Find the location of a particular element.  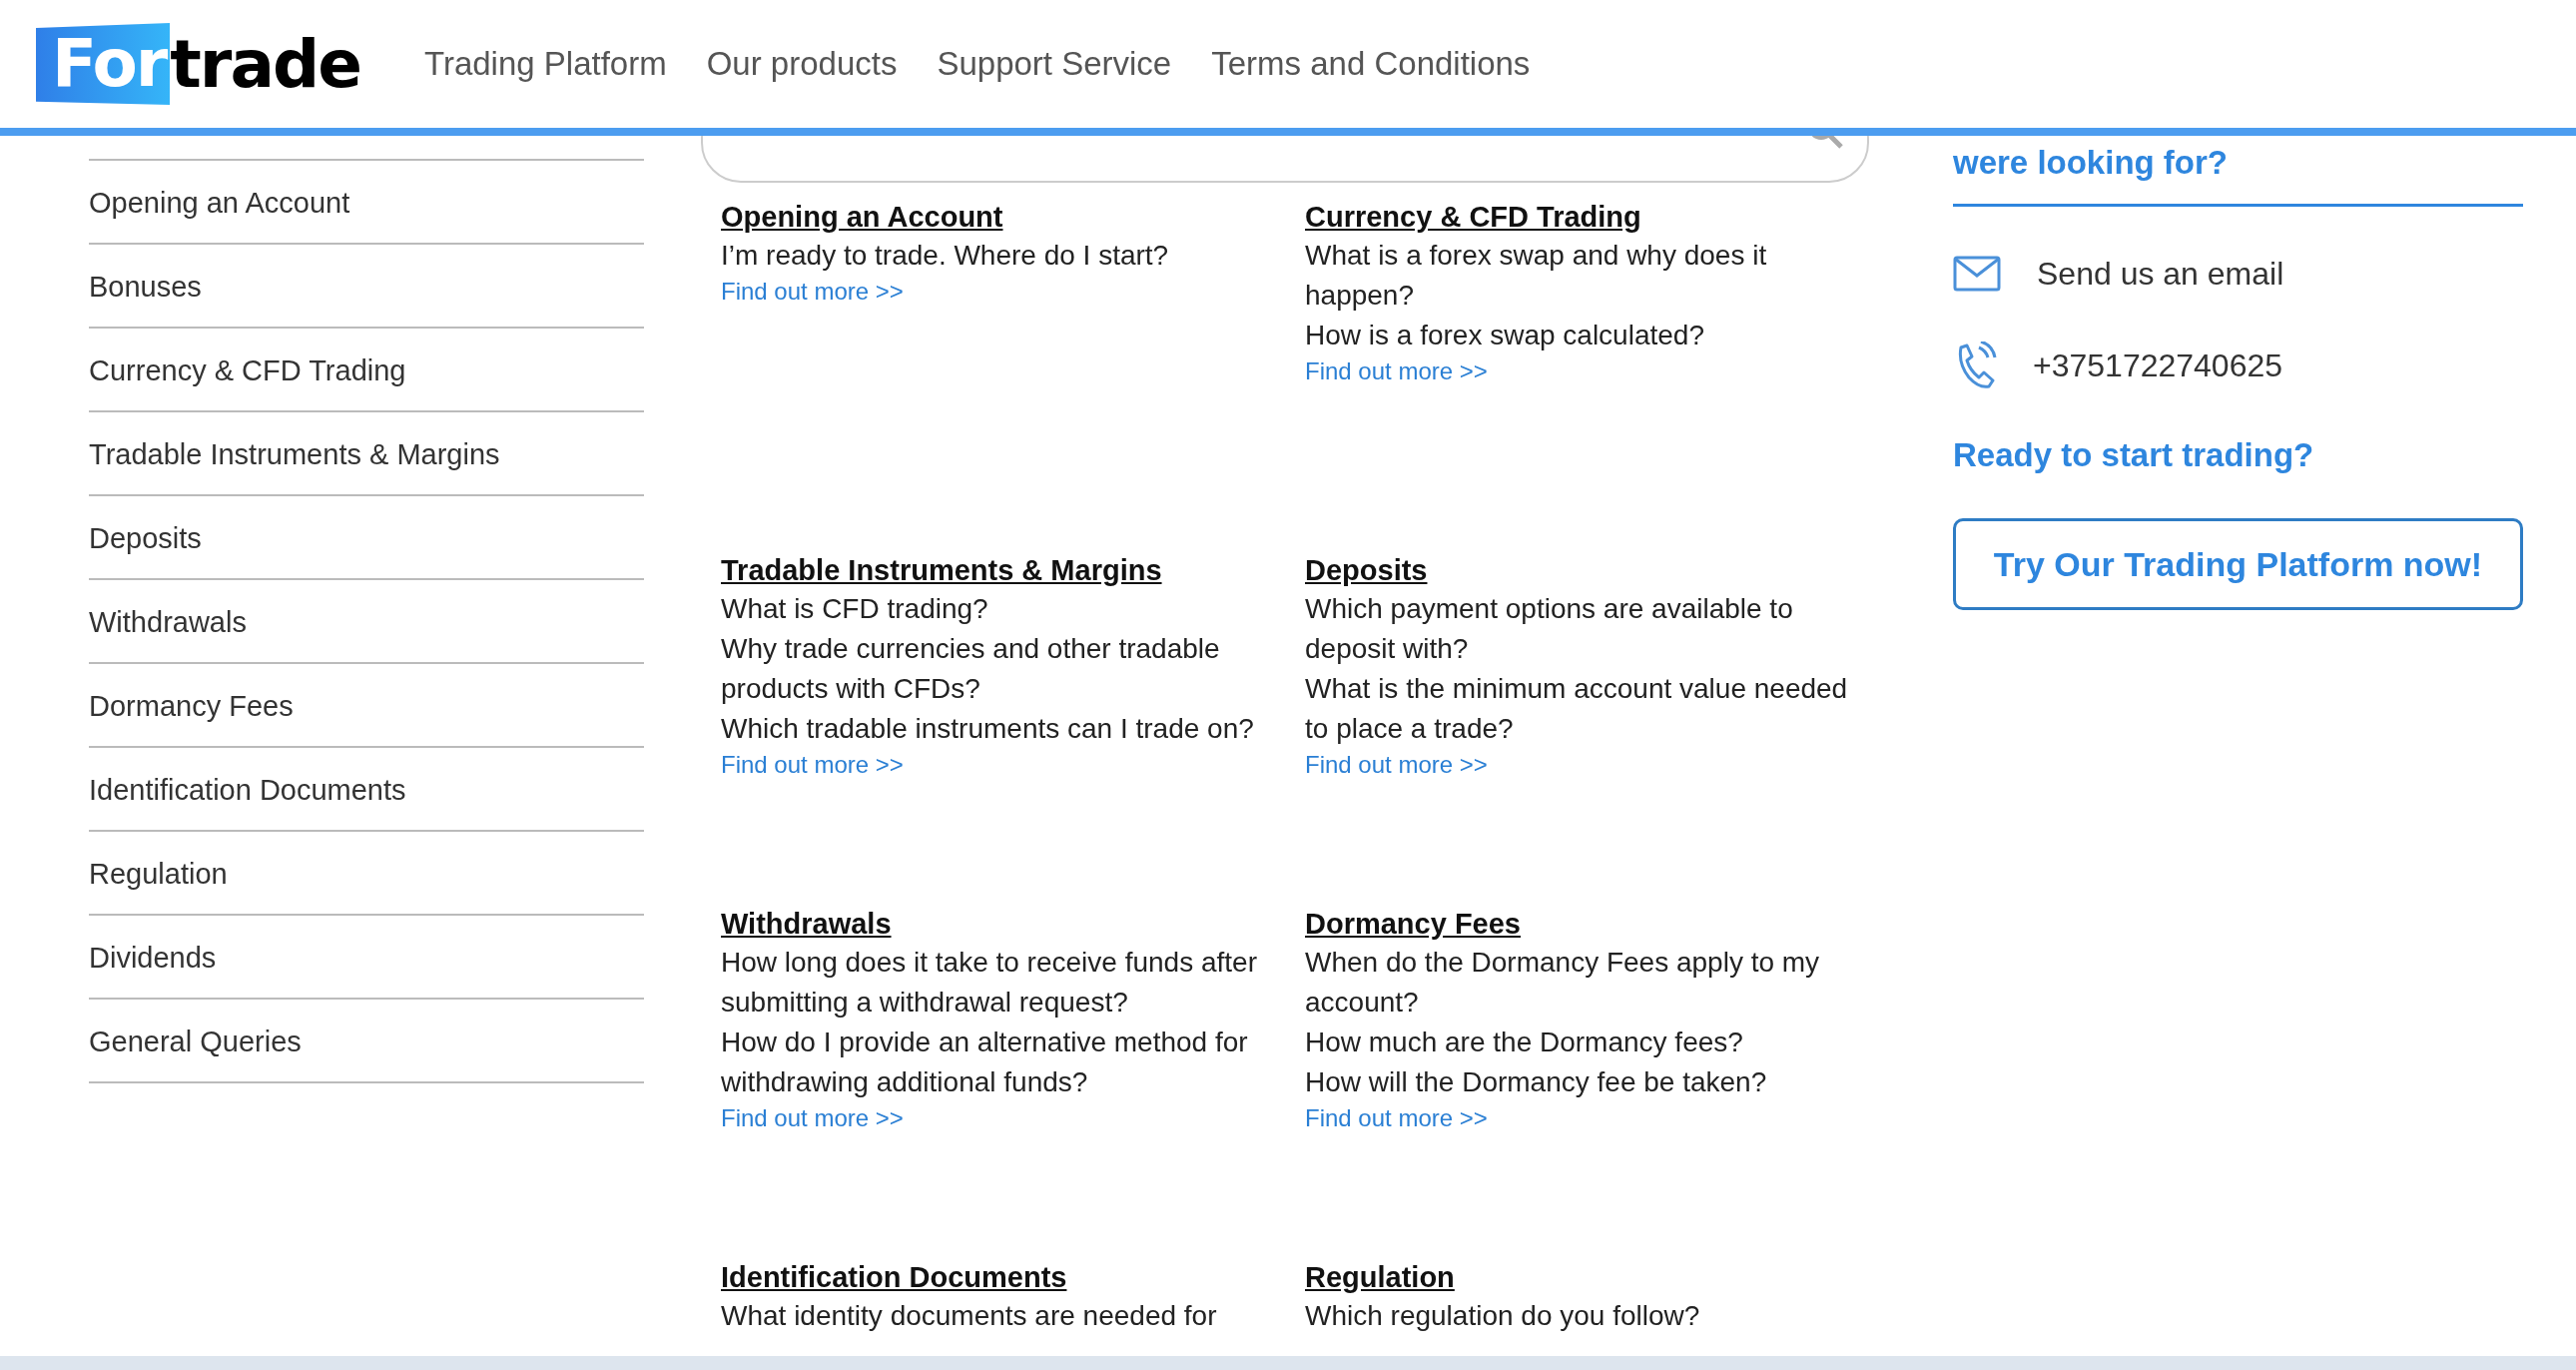

contact-heading: were looking for? is located at coordinates (2238, 171).